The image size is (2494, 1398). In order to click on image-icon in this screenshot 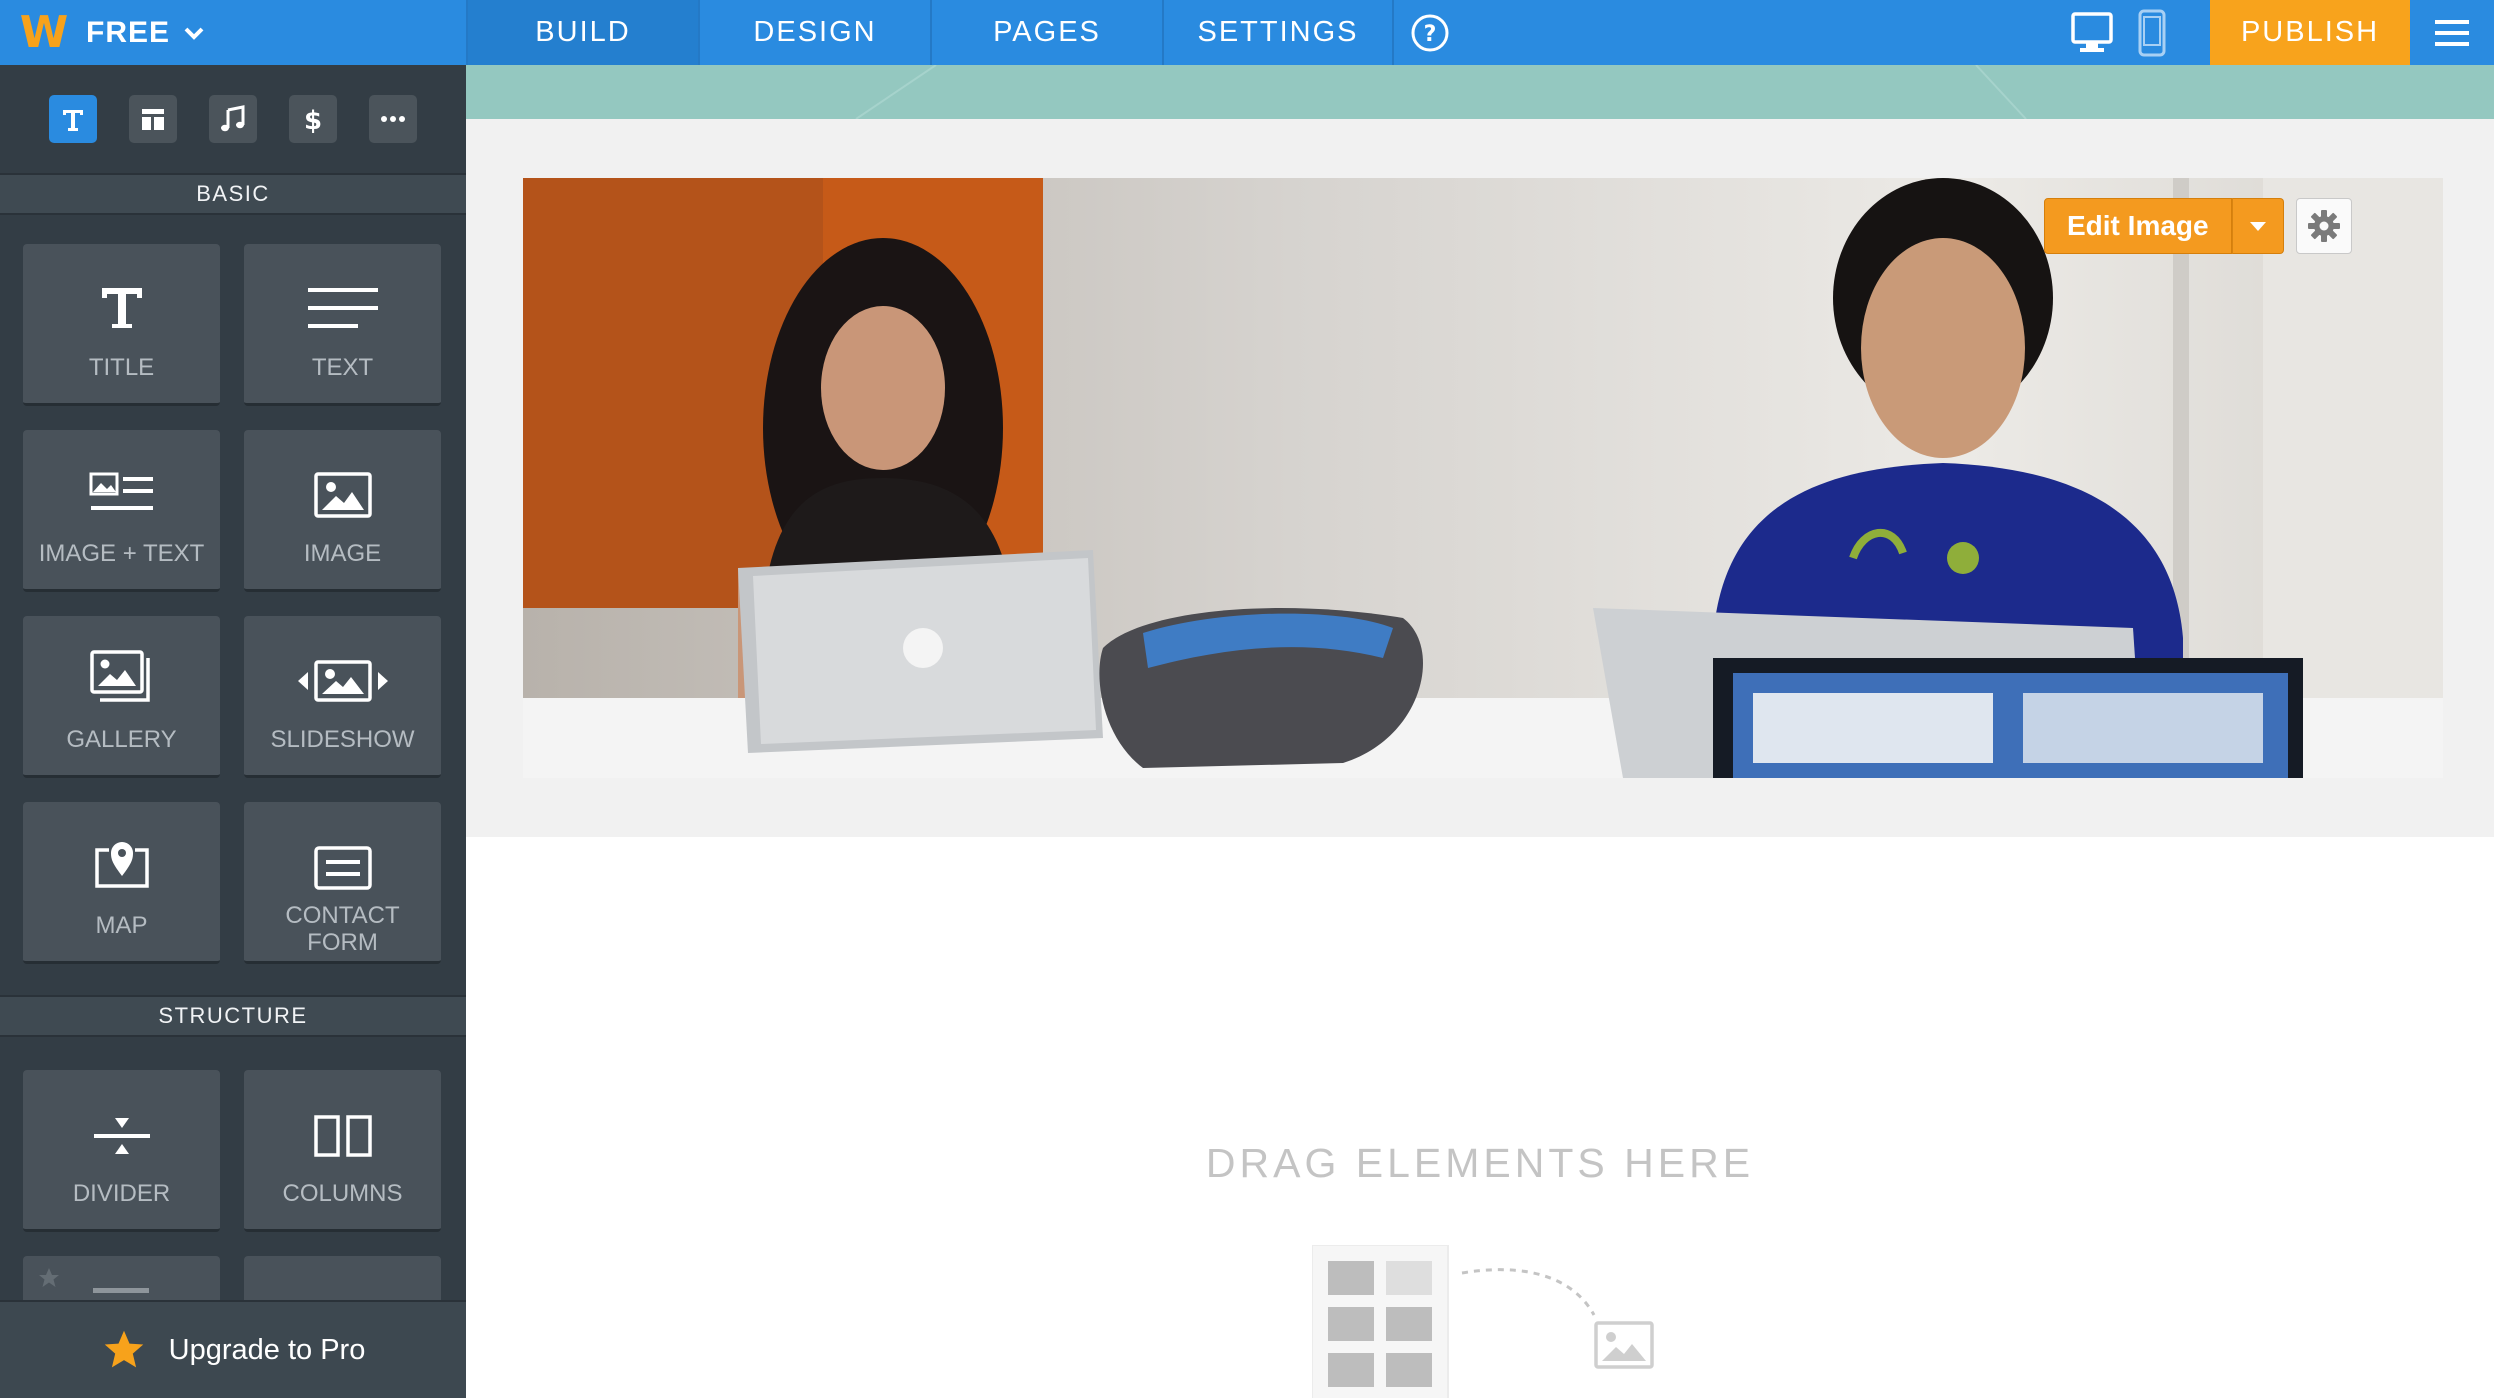, I will do `click(342, 495)`.